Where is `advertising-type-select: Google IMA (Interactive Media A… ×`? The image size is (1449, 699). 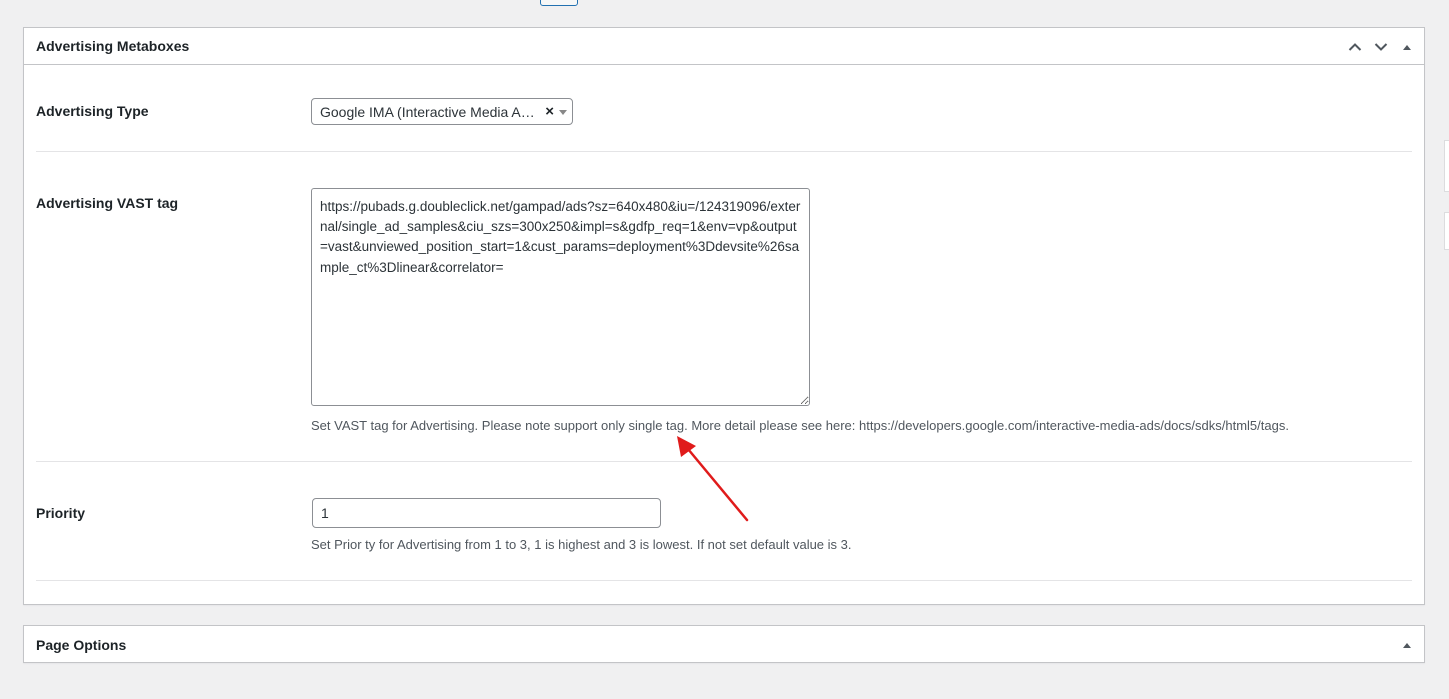 advertising-type-select: Google IMA (Interactive Media A… × is located at coordinates (442, 111).